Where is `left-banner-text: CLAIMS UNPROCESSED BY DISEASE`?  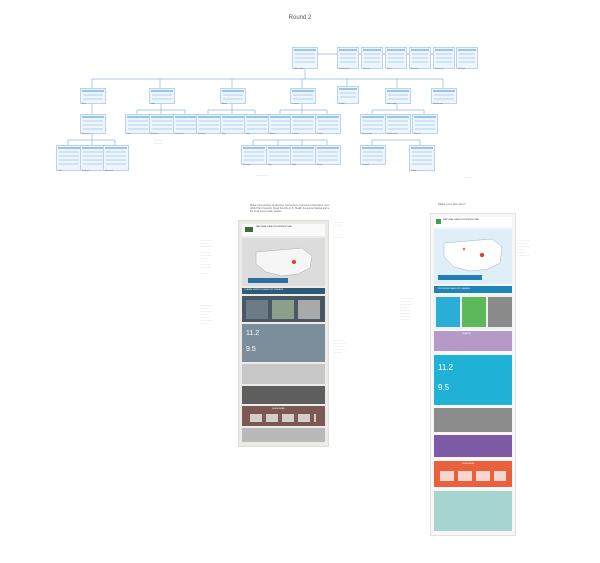 left-banner-text: CLAIMS UNPROCESSED BY DISEASE is located at coordinates (264, 290).